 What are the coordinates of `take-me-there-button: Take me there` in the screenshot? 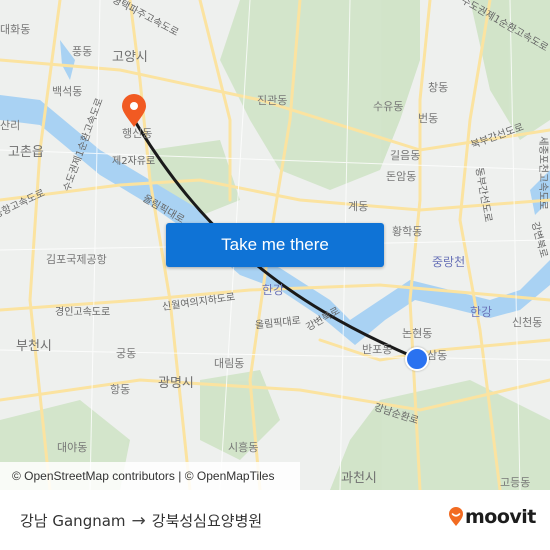 It's located at (275, 245).